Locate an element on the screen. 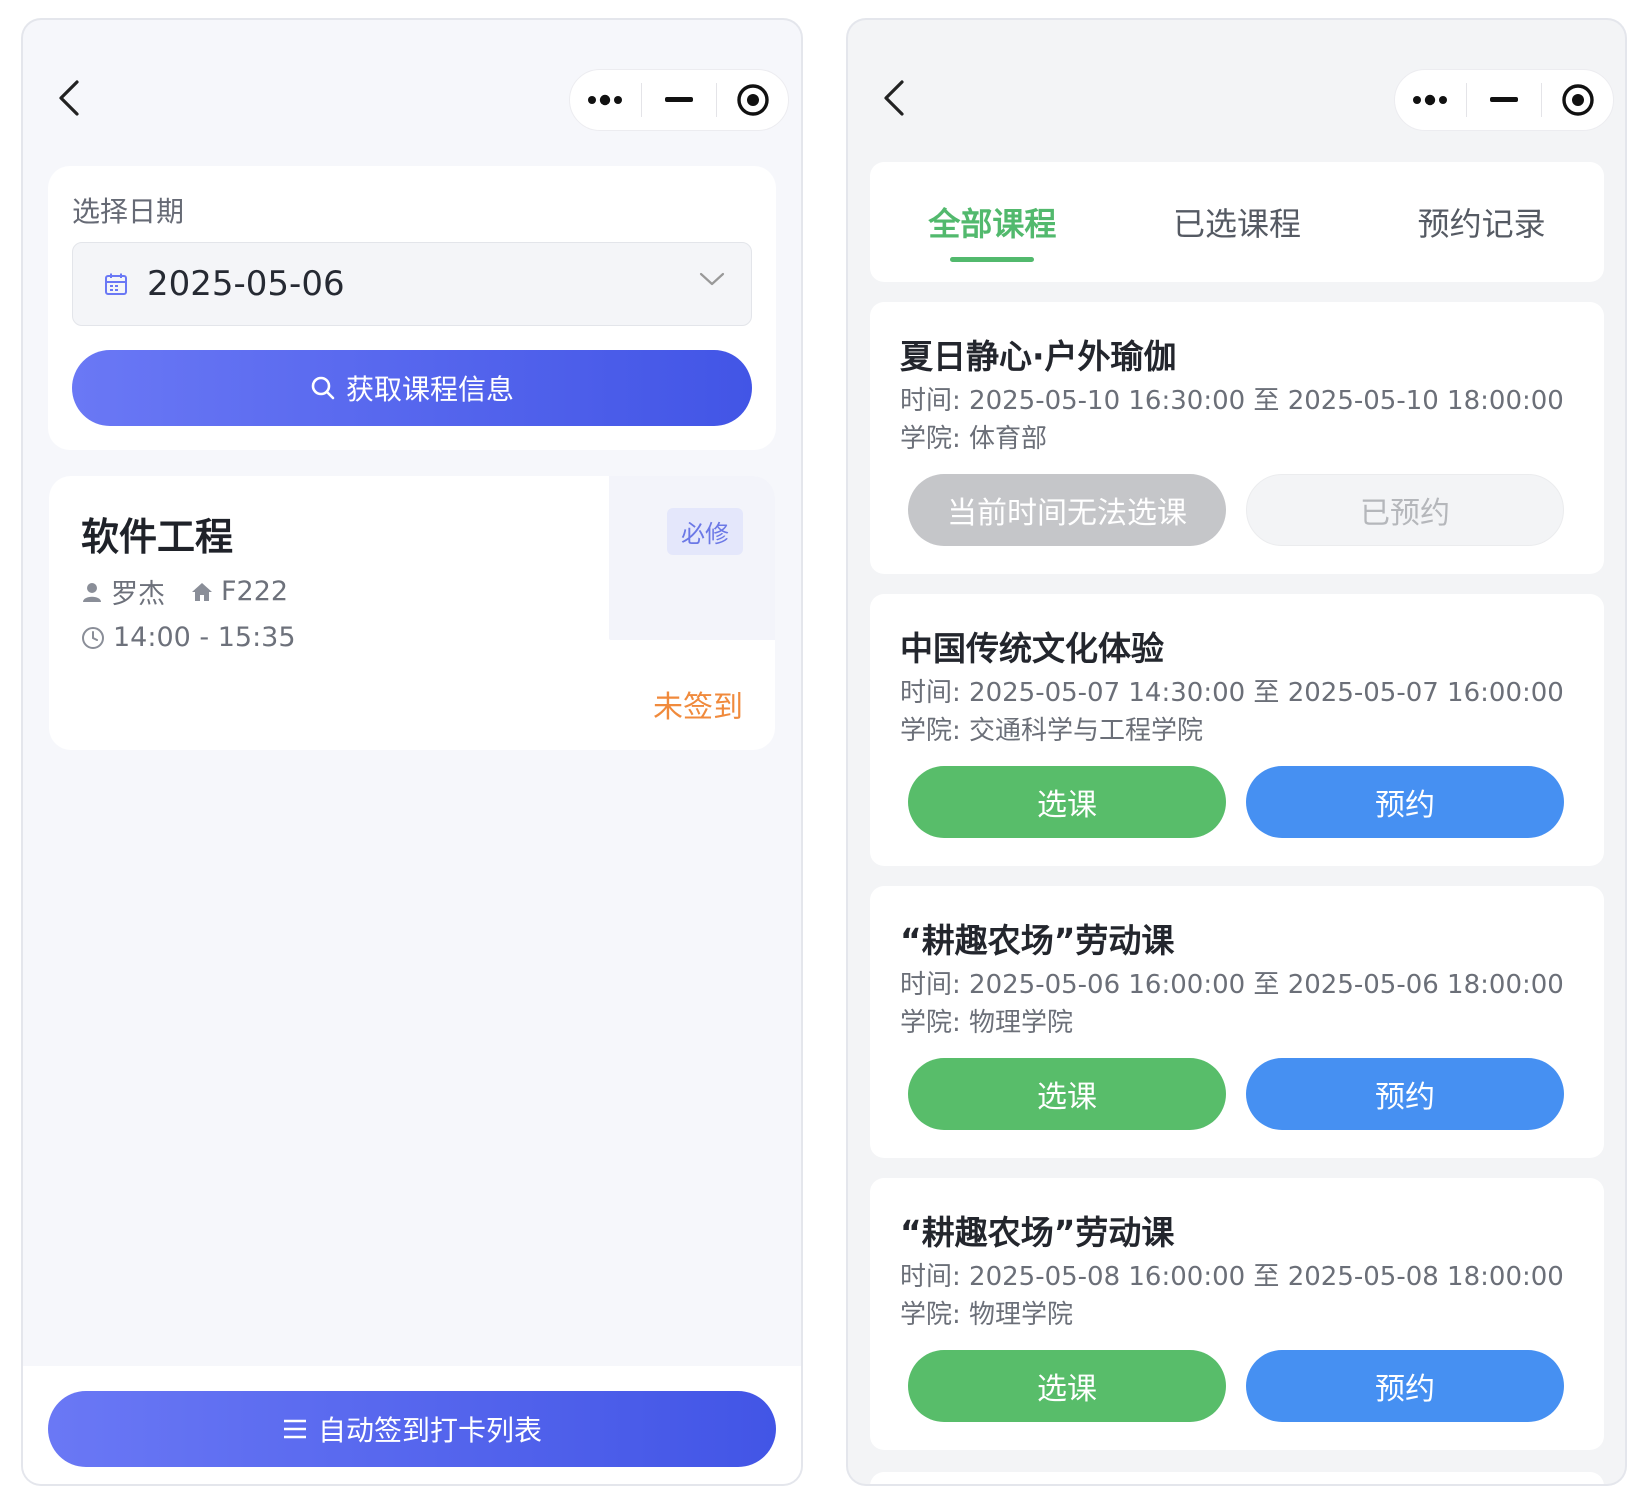 The image size is (1640, 1502). course-time-row: 14:00 - 15:35 is located at coordinates (188, 637).